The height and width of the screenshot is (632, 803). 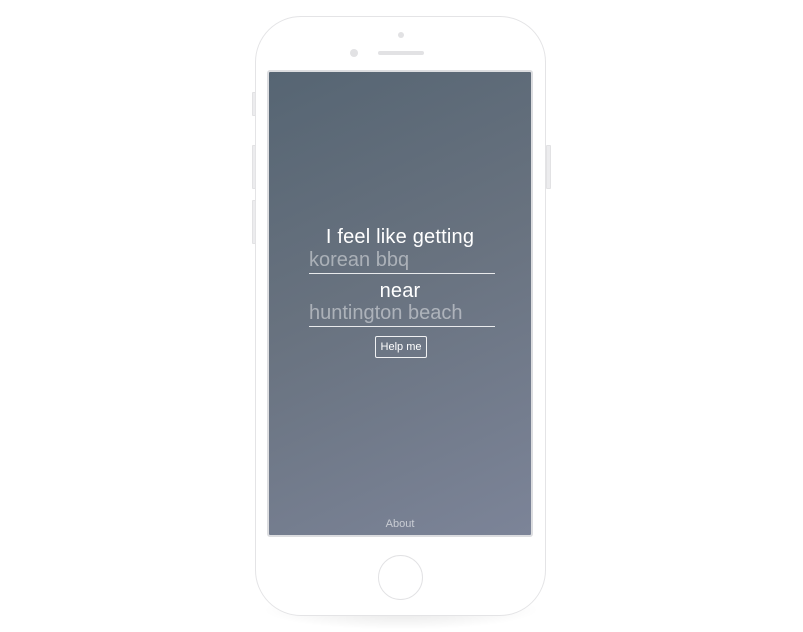 I want to click on food-field, so click(x=402, y=260).